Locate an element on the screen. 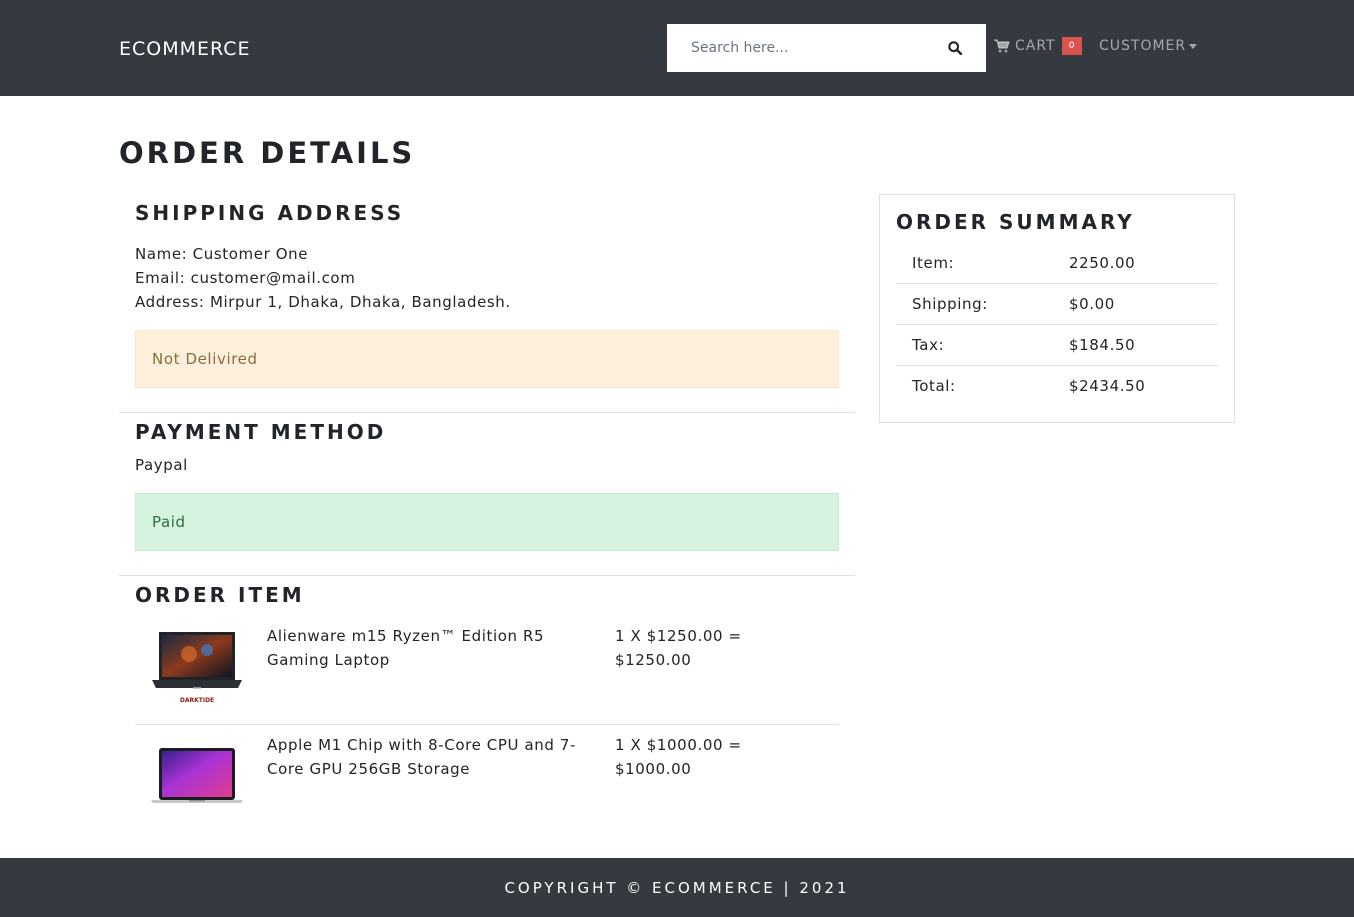  page-title: ORDER DETAILS is located at coordinates (267, 153).